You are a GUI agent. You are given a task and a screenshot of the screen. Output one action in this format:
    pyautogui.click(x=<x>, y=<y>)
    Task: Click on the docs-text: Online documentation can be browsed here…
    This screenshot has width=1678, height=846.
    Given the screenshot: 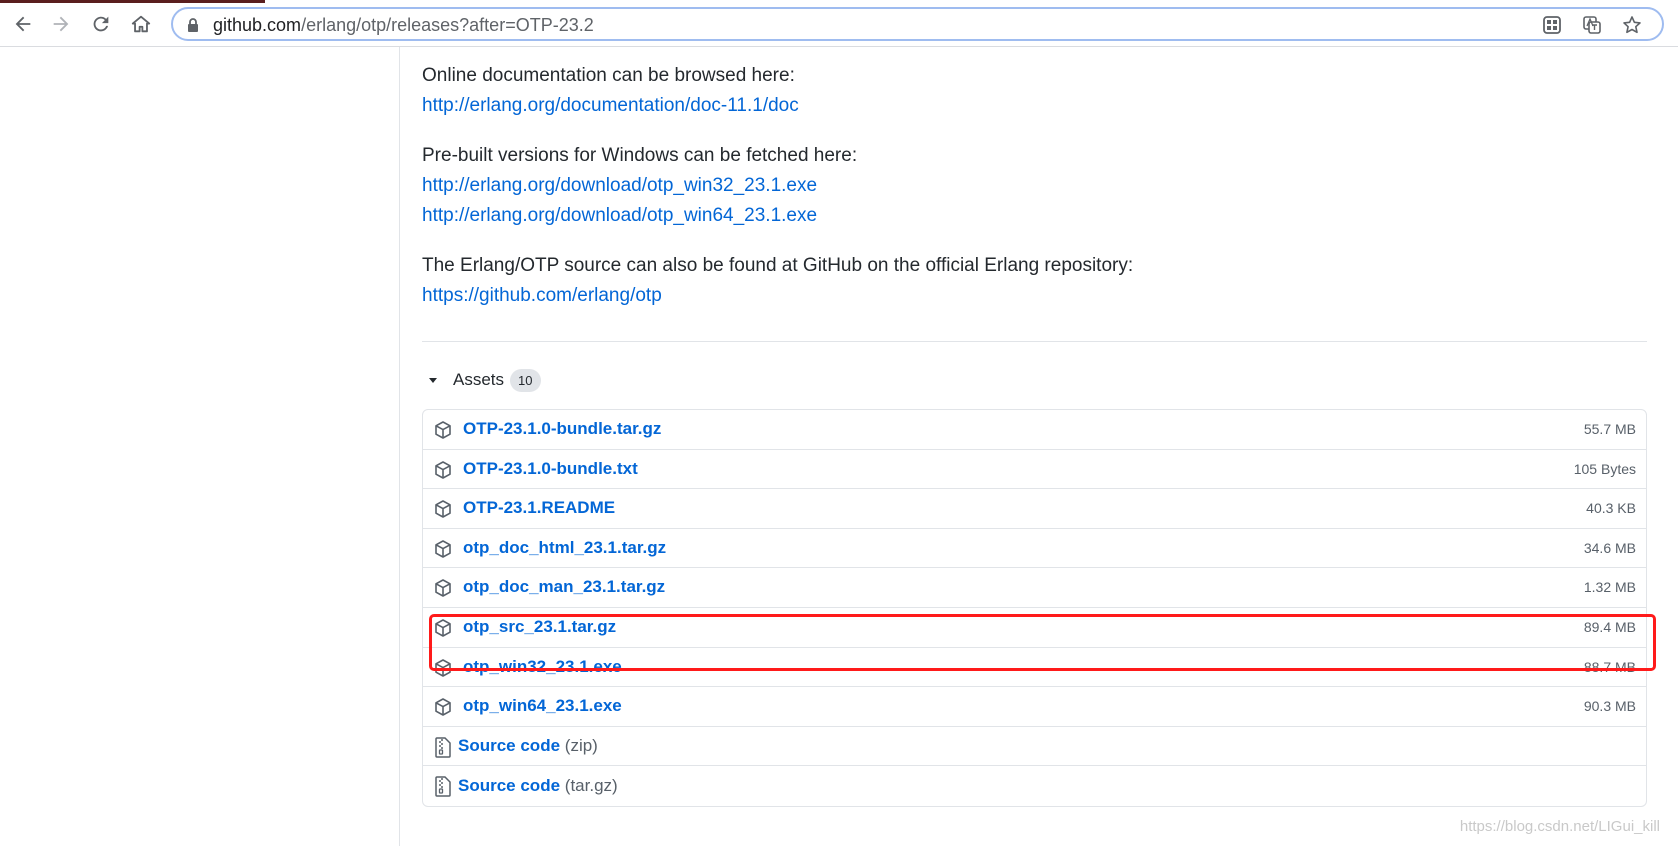 What is the action you would take?
    pyautogui.click(x=608, y=75)
    